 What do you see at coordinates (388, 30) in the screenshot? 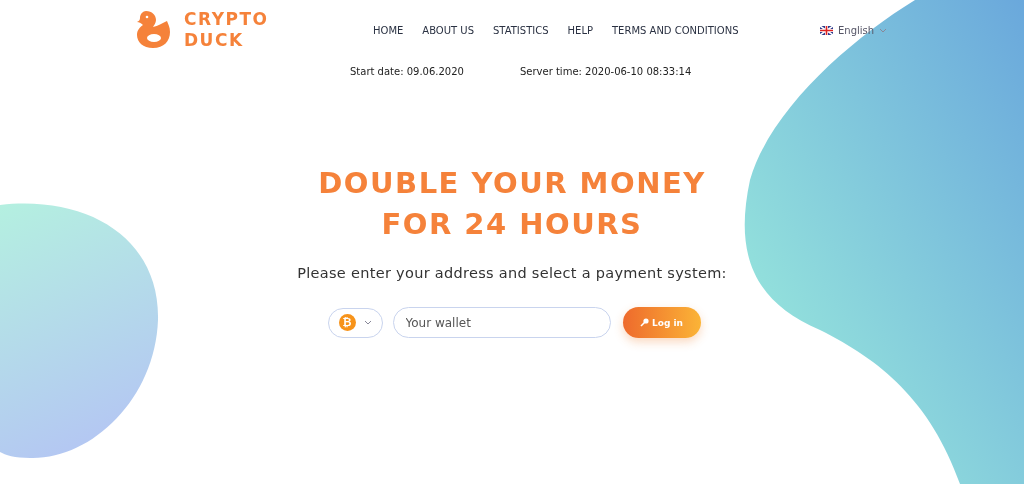
I see `nav-link: HOME` at bounding box center [388, 30].